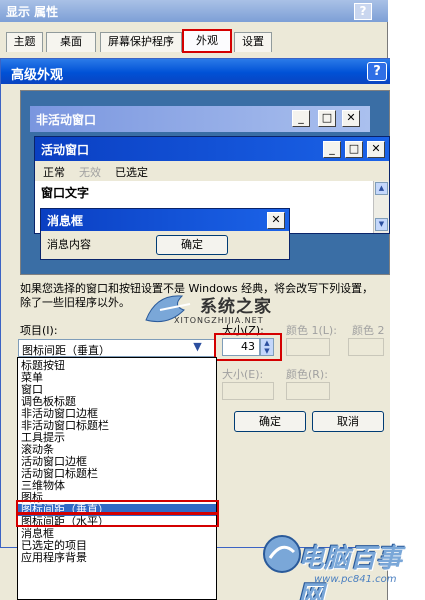 The width and height of the screenshot is (425, 600). What do you see at coordinates (54, 558) in the screenshot?
I see `list-item: 应用程序背景` at bounding box center [54, 558].